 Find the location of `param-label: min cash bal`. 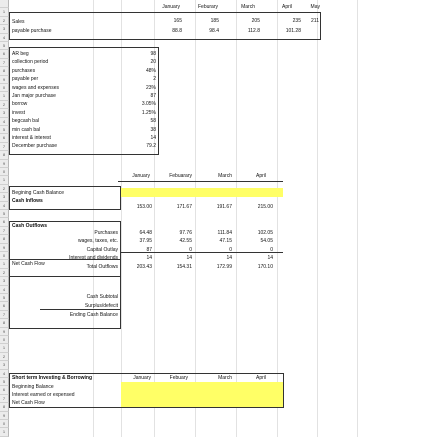

param-label: min cash bal is located at coordinates (26, 129).